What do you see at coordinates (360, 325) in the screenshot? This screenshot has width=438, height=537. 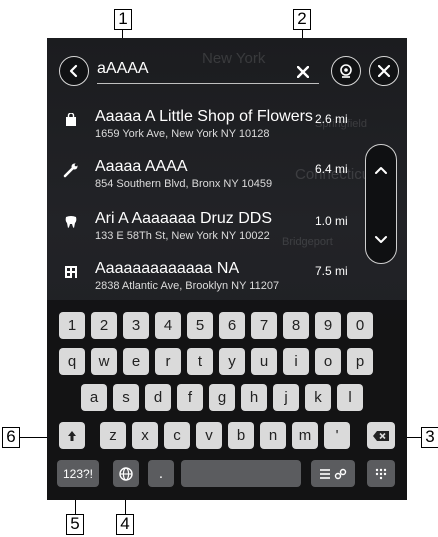 I see `key: 0` at bounding box center [360, 325].